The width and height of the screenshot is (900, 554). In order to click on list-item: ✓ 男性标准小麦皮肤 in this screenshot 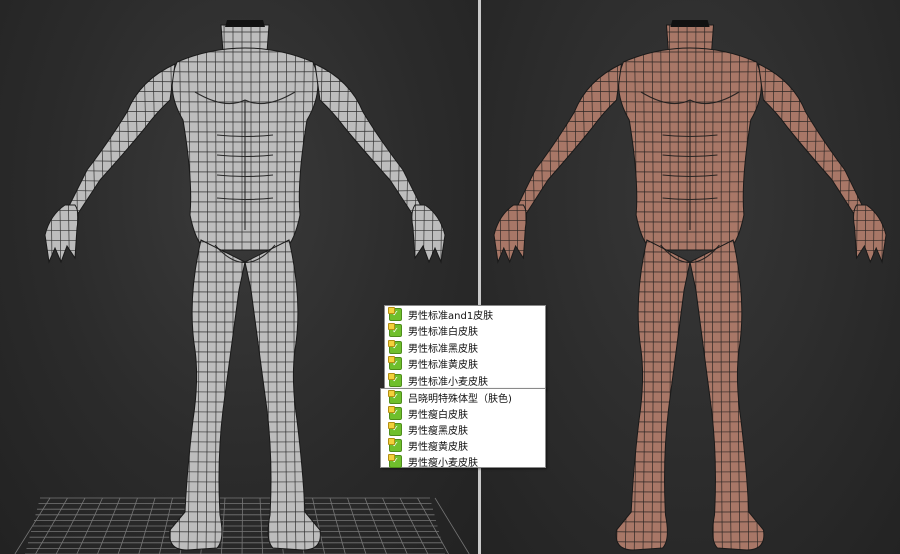, I will do `click(465, 380)`.